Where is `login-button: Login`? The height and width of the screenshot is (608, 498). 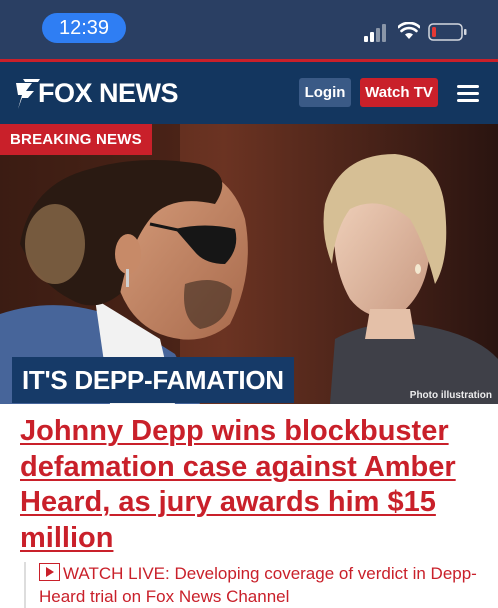 login-button: Login is located at coordinates (325, 92).